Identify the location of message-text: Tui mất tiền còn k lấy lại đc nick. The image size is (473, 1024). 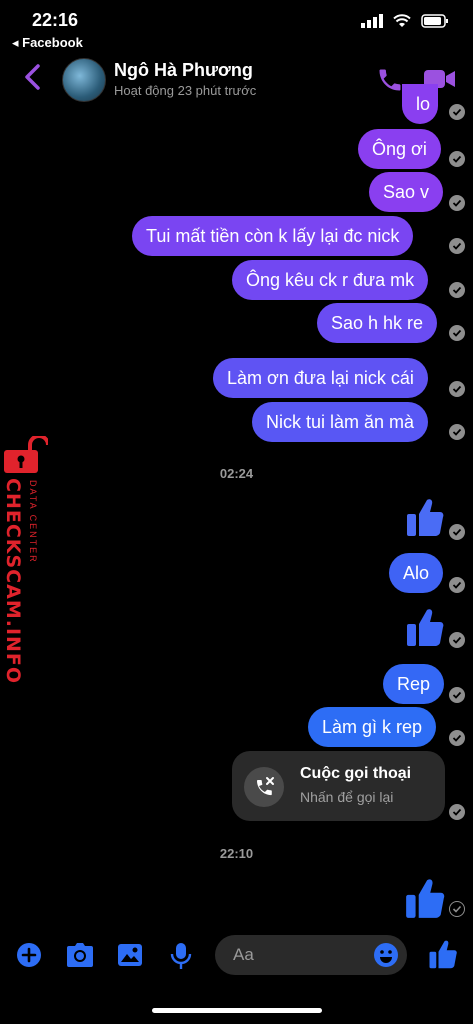
(273, 236).